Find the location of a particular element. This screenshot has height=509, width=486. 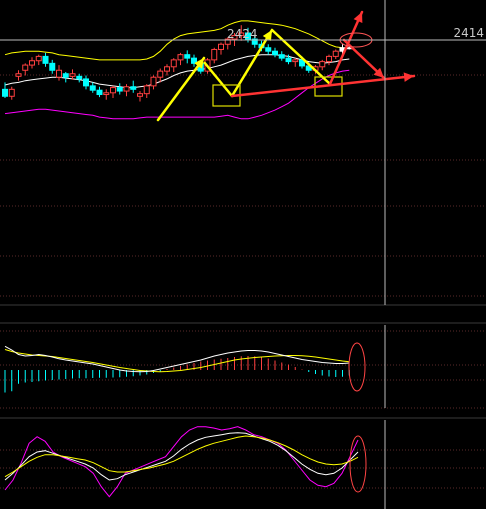

kdj-ring is located at coordinates (358, 464).